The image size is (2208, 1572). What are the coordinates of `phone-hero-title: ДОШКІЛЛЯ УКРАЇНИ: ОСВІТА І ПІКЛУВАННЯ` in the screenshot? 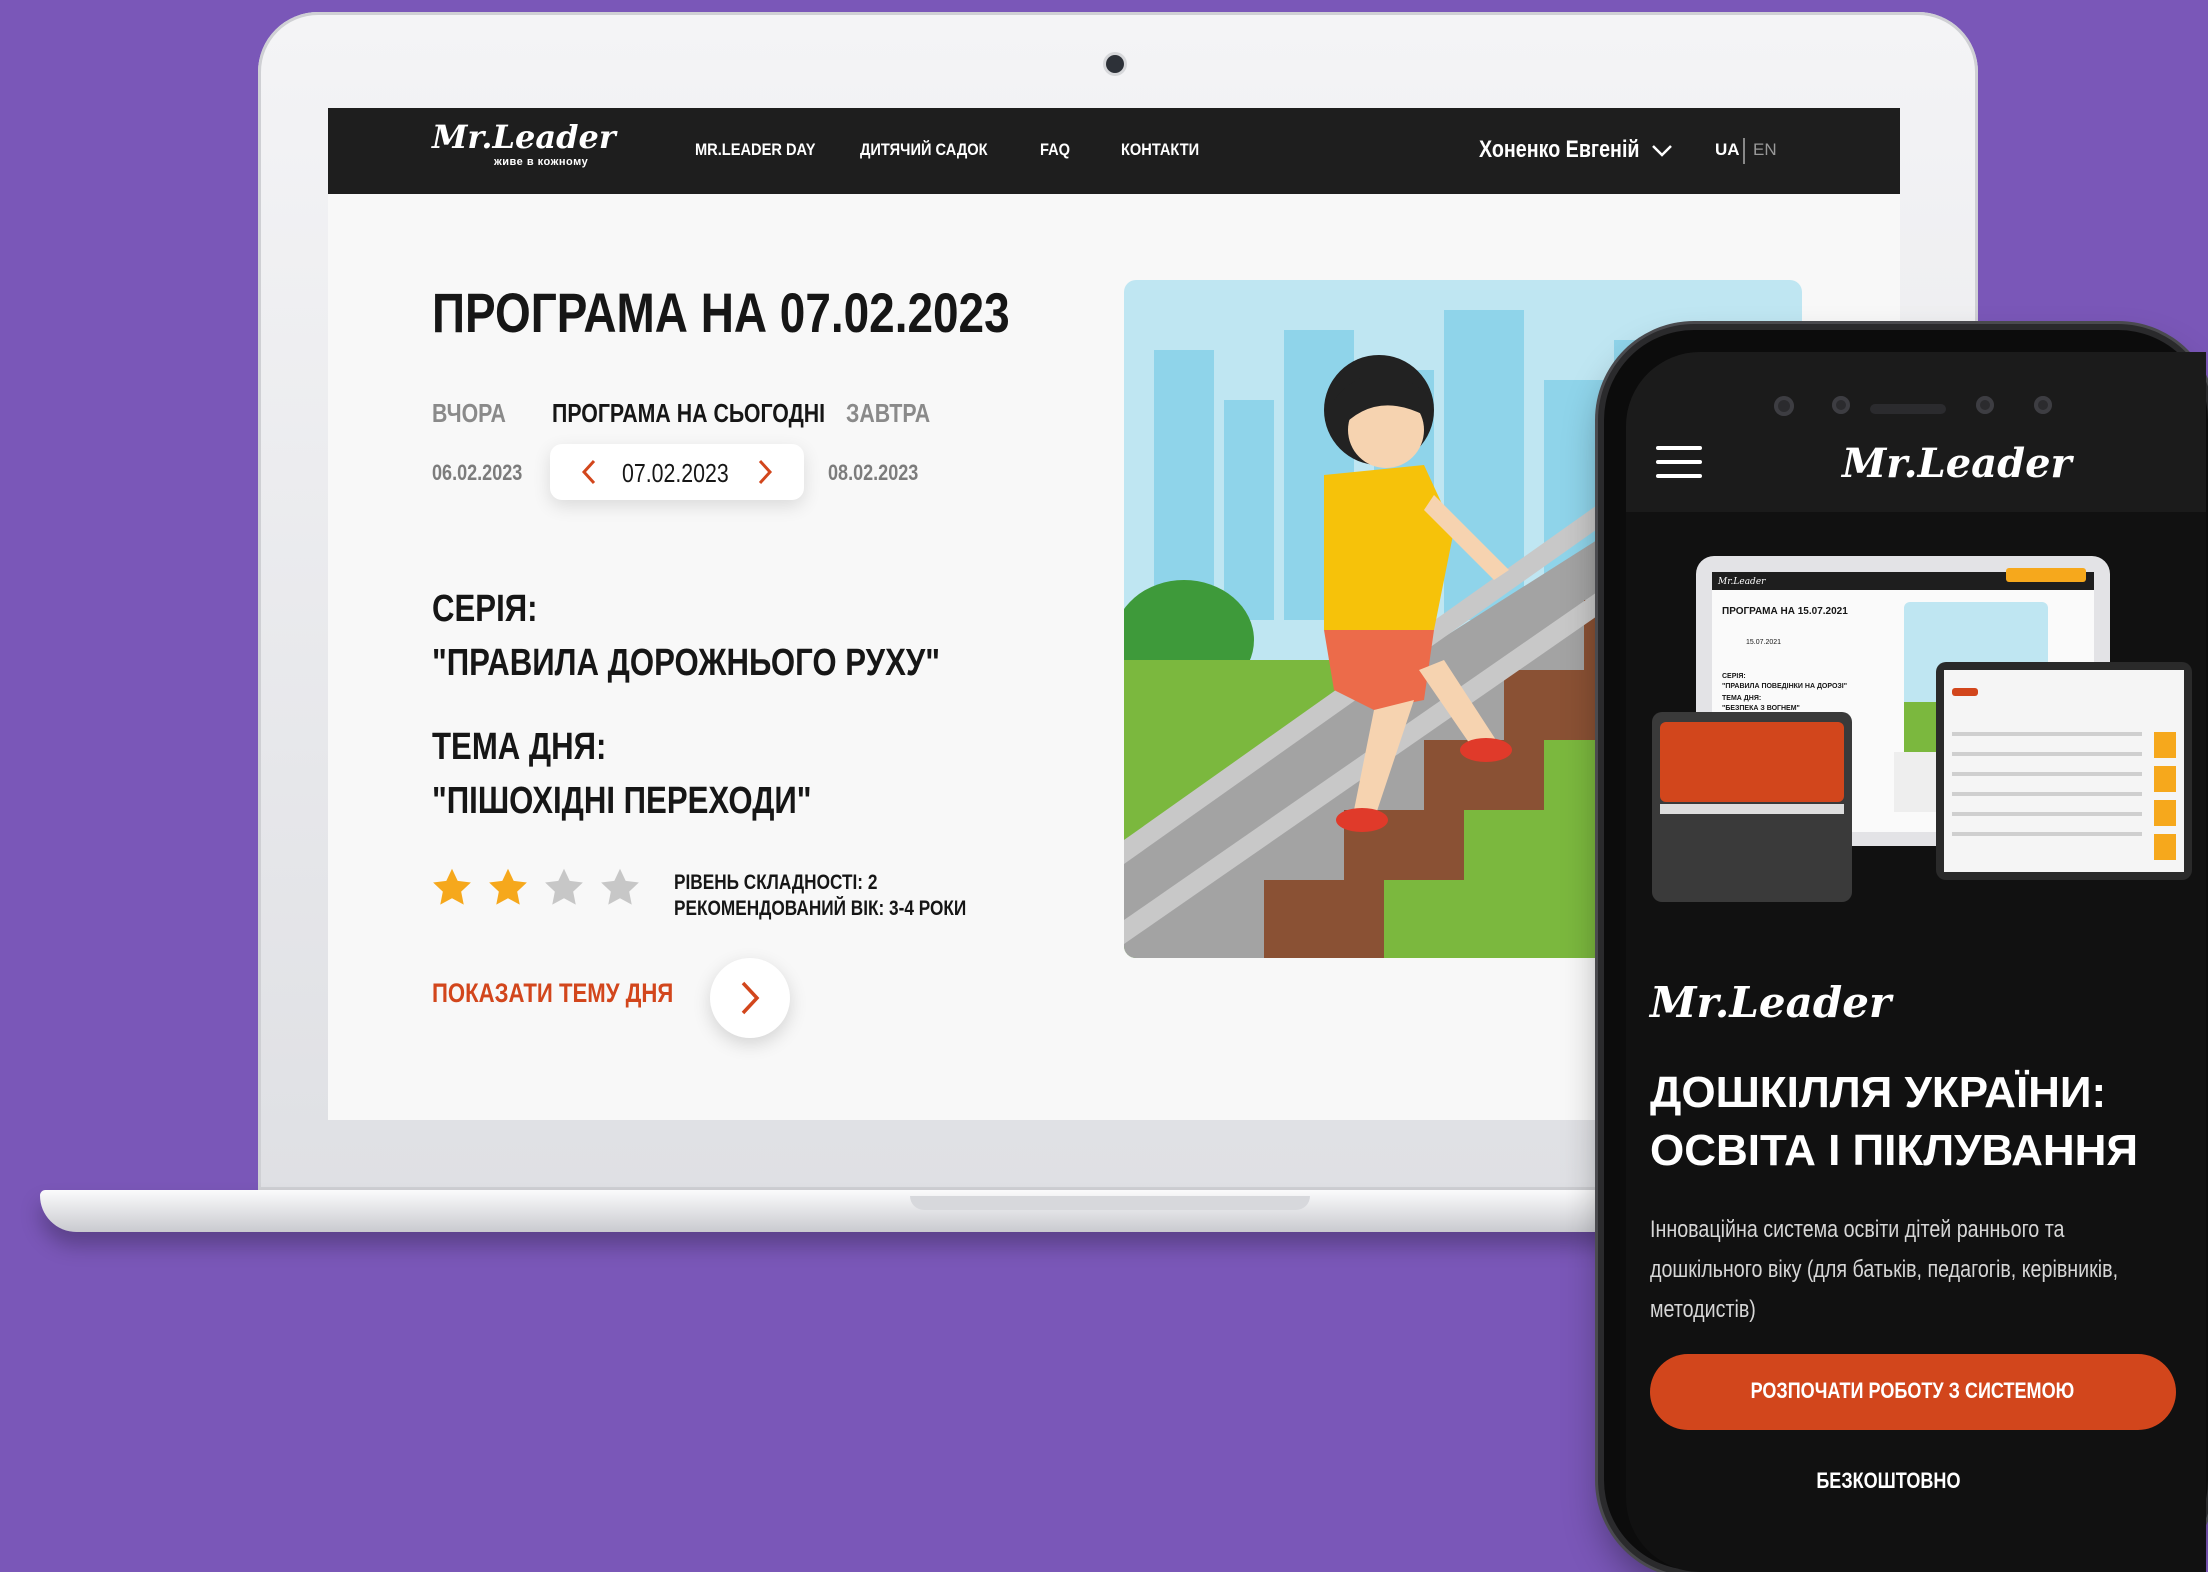 It's located at (1894, 1121).